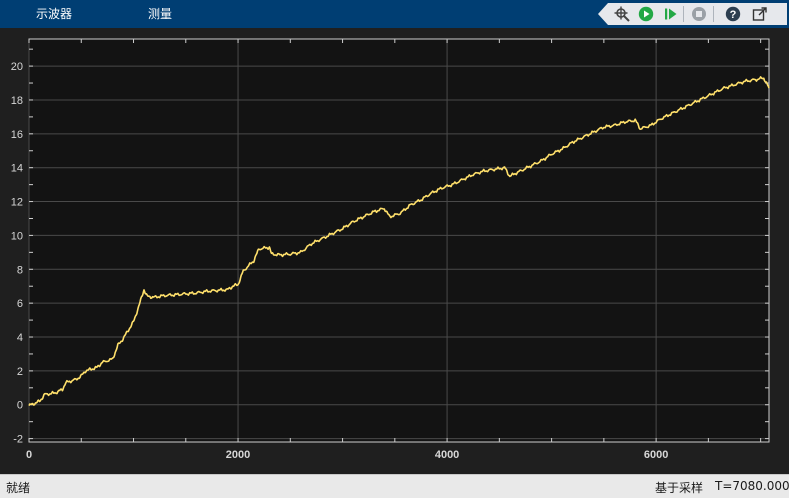 This screenshot has height=498, width=789. Describe the element at coordinates (17, 101) in the screenshot. I see `y-tick-label: 18` at that location.